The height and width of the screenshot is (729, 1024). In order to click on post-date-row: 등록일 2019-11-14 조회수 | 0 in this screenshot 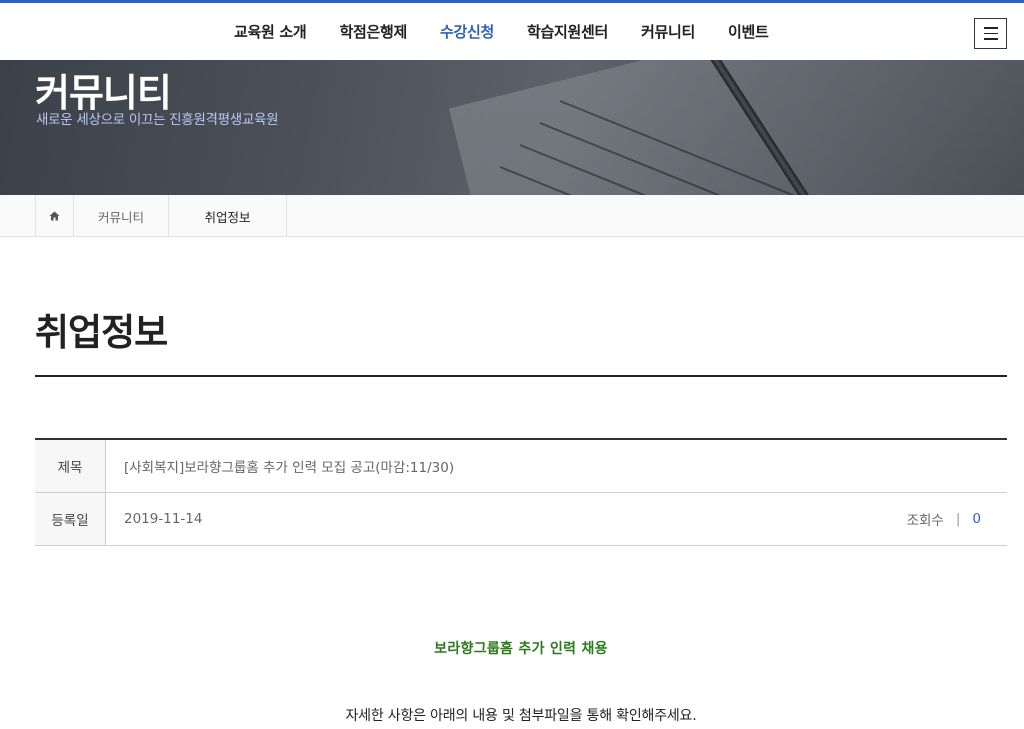, I will do `click(521, 519)`.